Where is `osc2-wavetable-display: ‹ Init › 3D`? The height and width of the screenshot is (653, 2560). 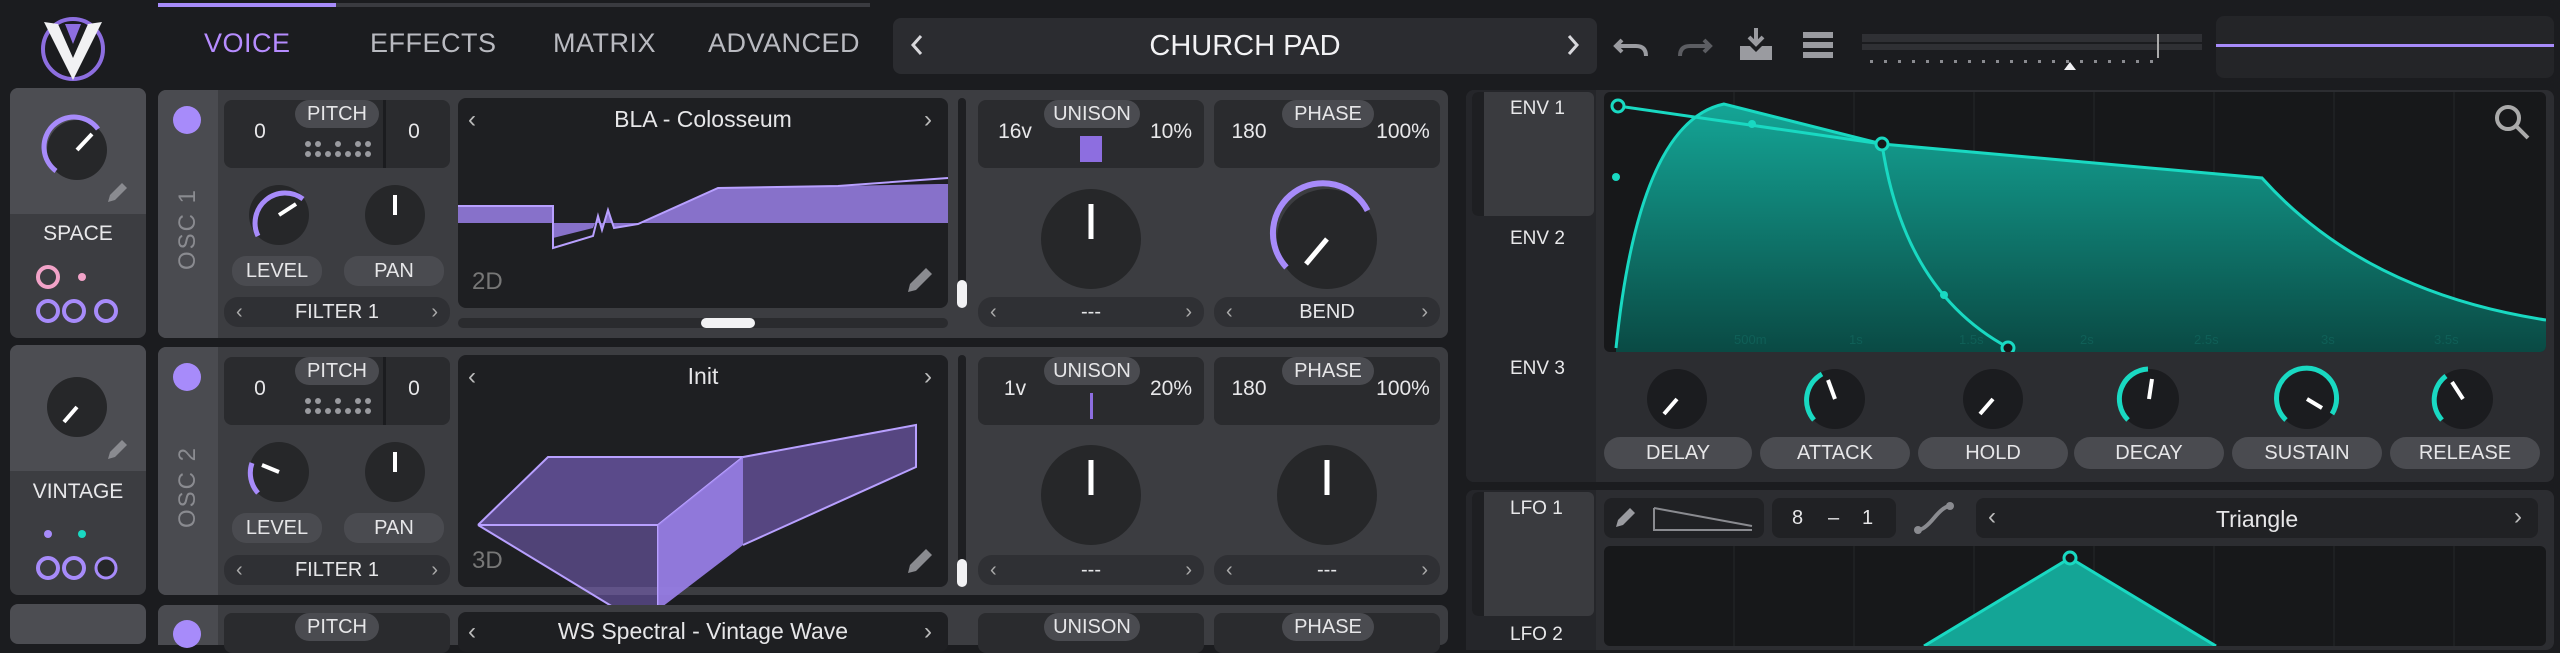
osc2-wavetable-display: ‹ Init › 3D is located at coordinates (703, 483).